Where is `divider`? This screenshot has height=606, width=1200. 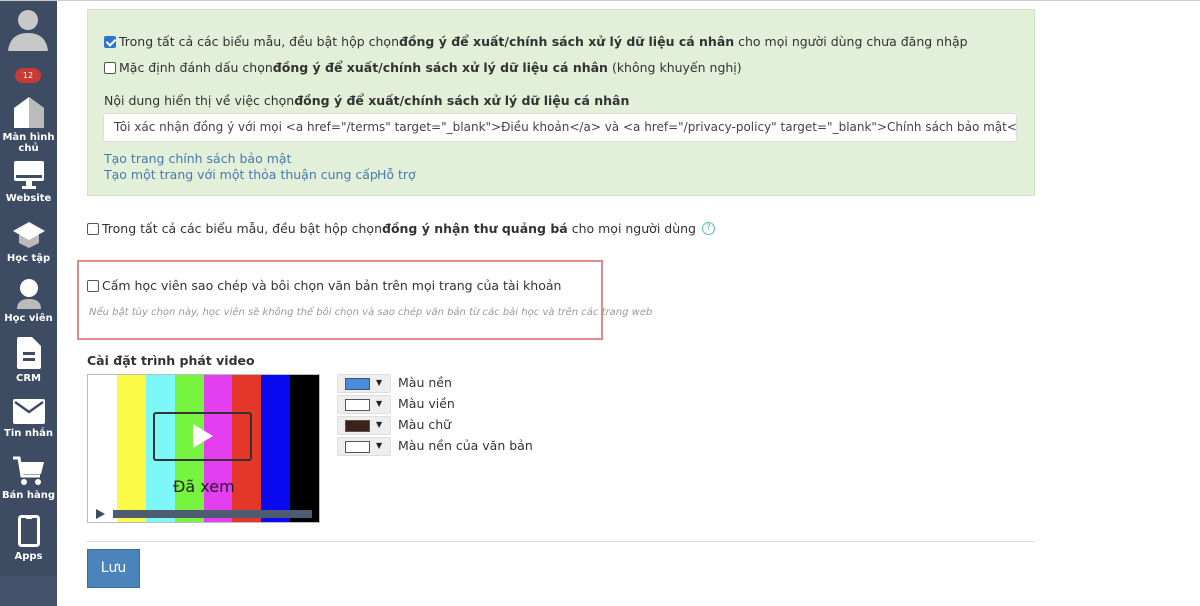 divider is located at coordinates (561, 541).